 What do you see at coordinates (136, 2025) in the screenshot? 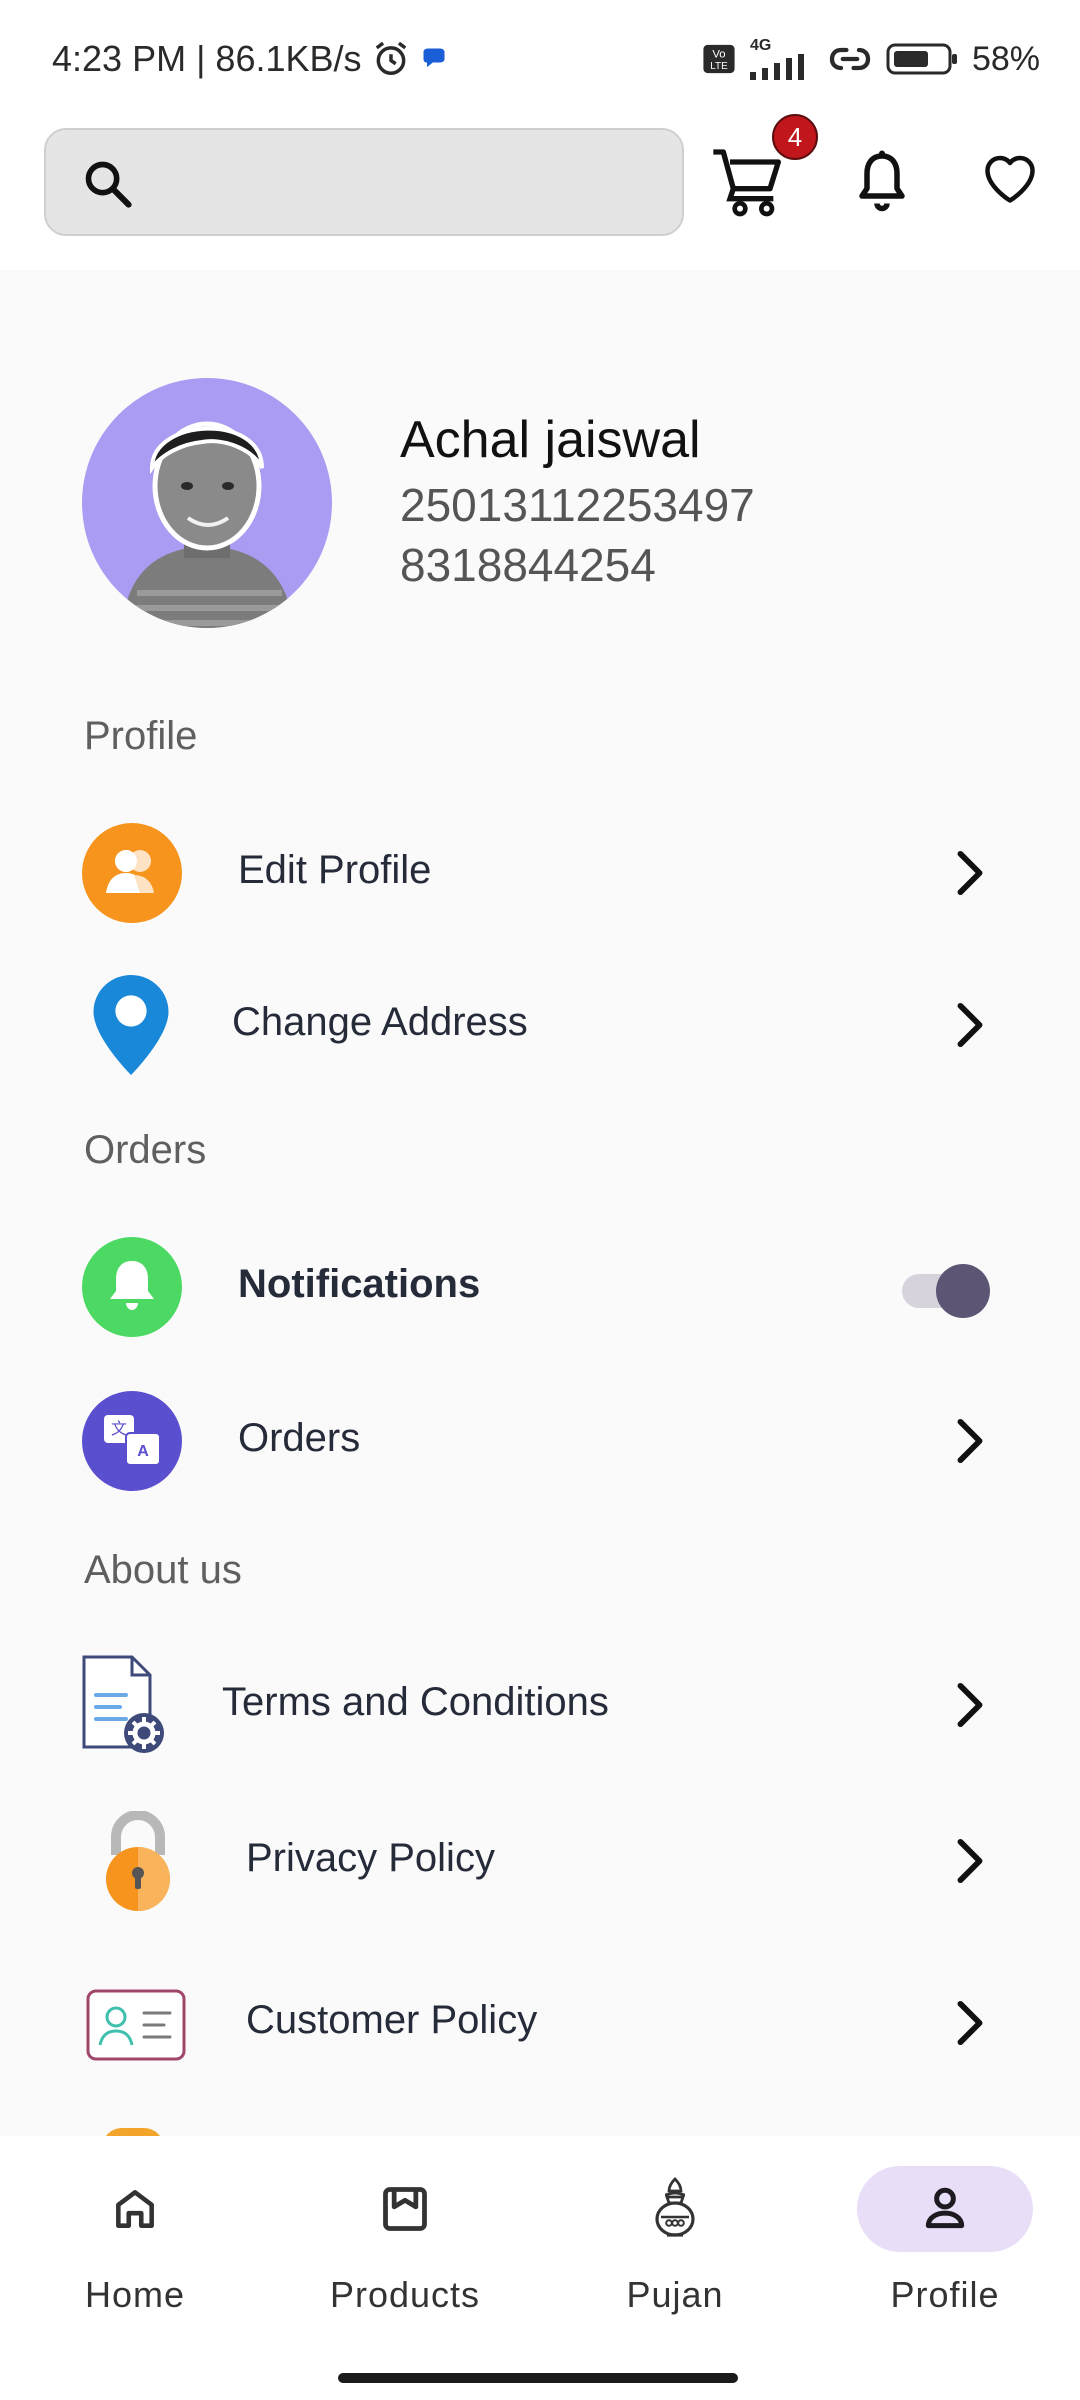
I see `id-card-icon` at bounding box center [136, 2025].